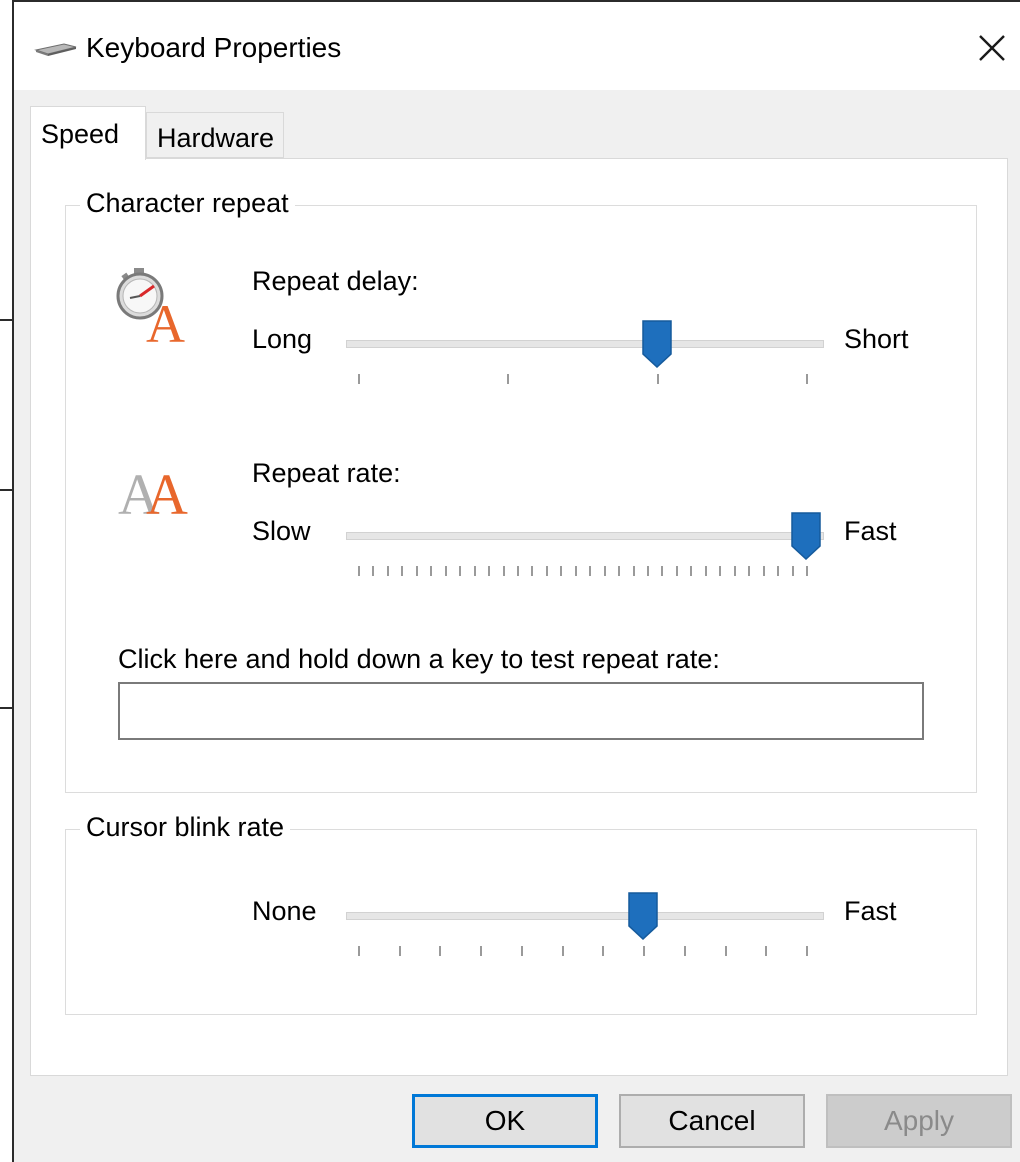  Describe the element at coordinates (214, 47) in the screenshot. I see `window-title: Keyboard Properties` at that location.